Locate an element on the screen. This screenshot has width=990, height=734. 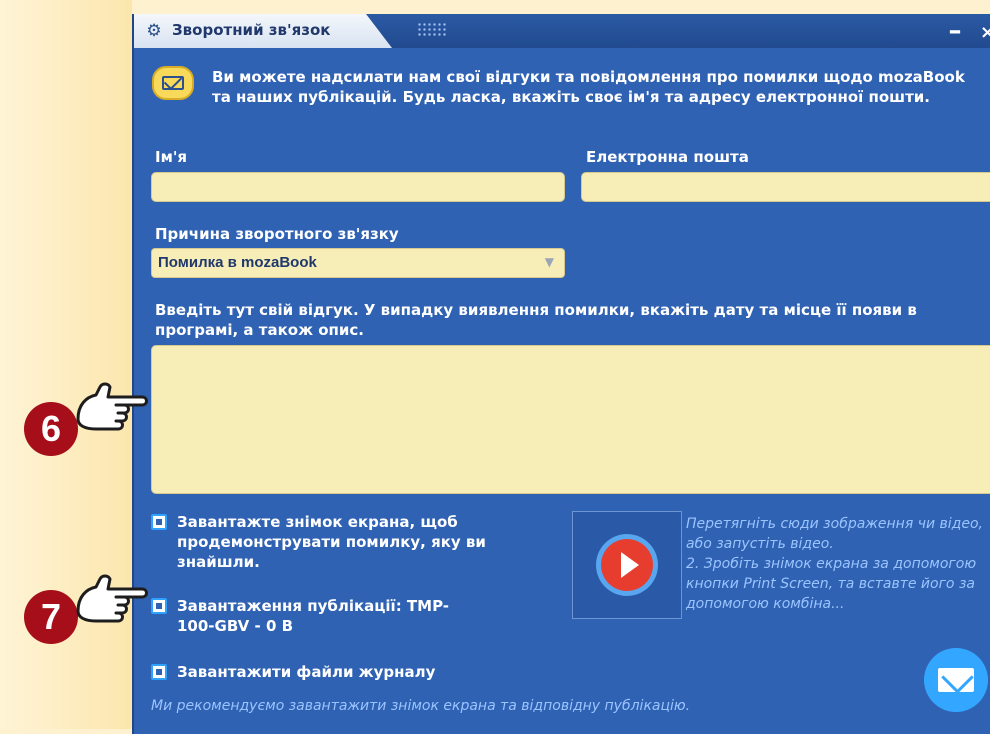
name-field is located at coordinates (358, 187).